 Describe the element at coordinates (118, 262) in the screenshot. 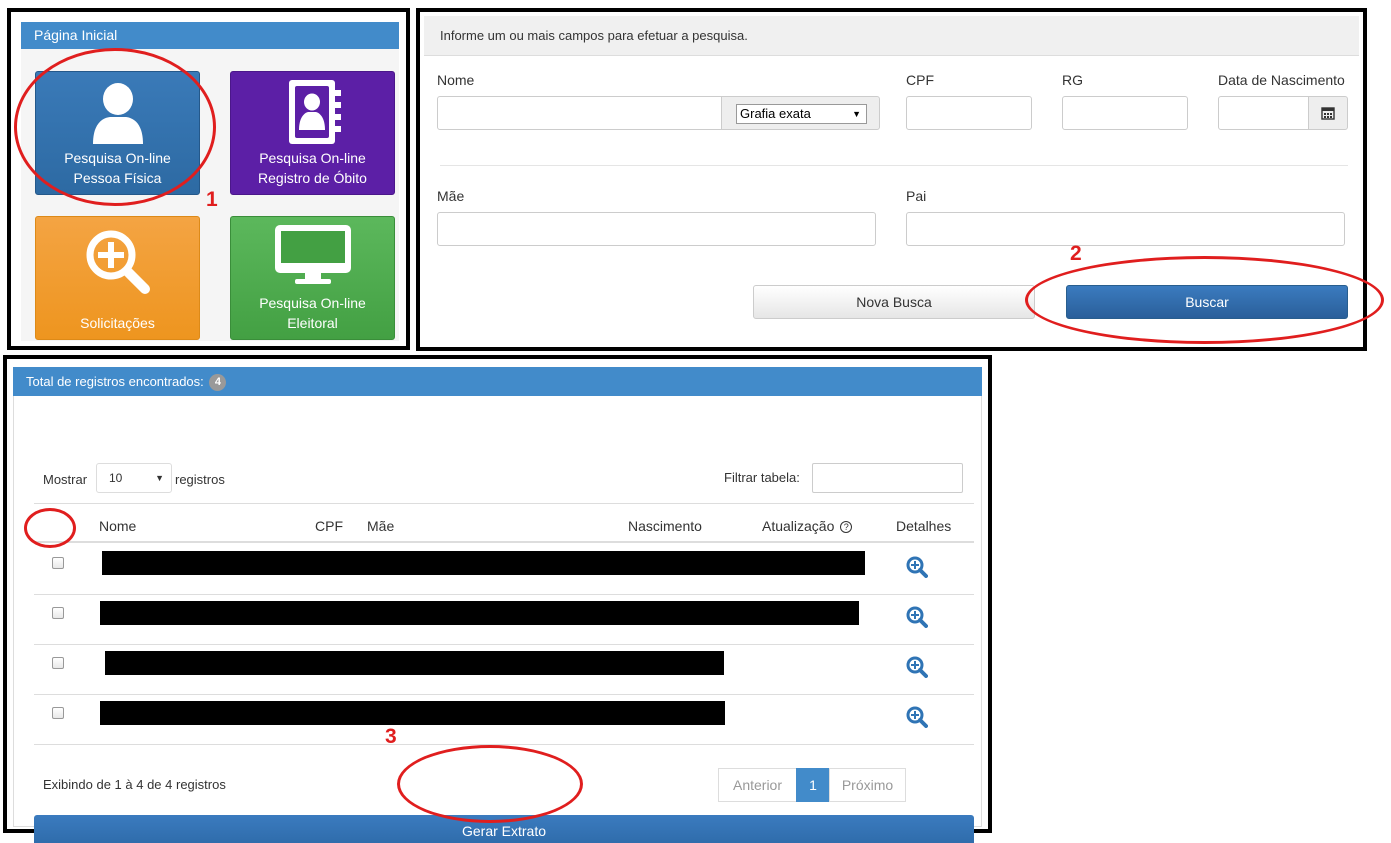

I see `search-plus-icon` at that location.